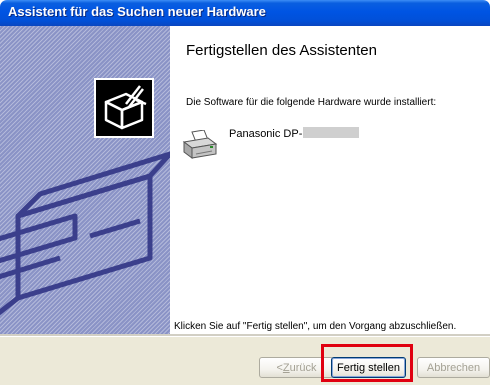 The height and width of the screenshot is (385, 490). I want to click on window-title: Assistent für das Suchen neuer Hardware, so click(137, 11).